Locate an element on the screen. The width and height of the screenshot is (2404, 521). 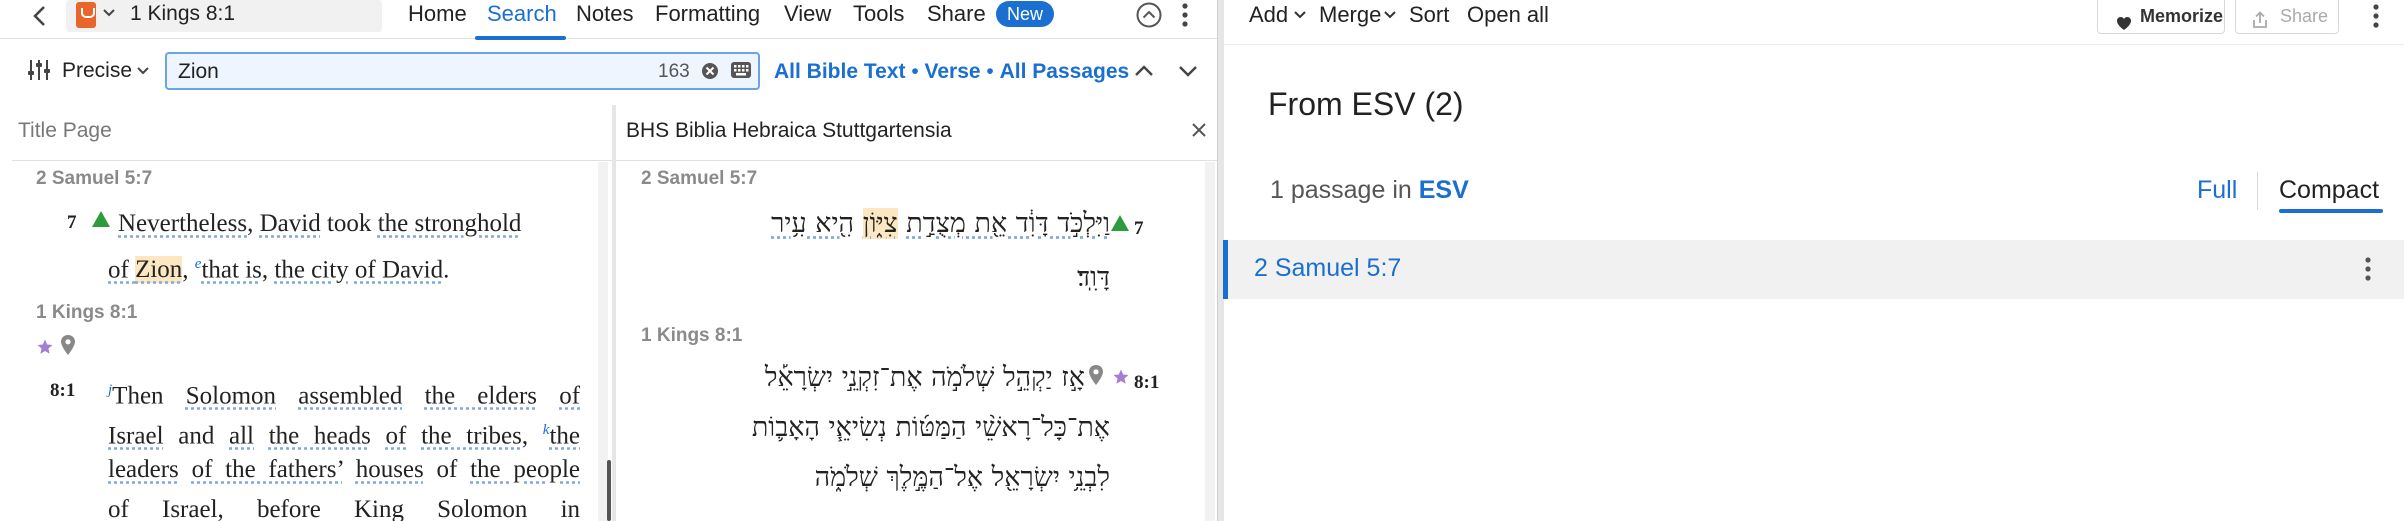
heart-icon is located at coordinates (2124, 25).